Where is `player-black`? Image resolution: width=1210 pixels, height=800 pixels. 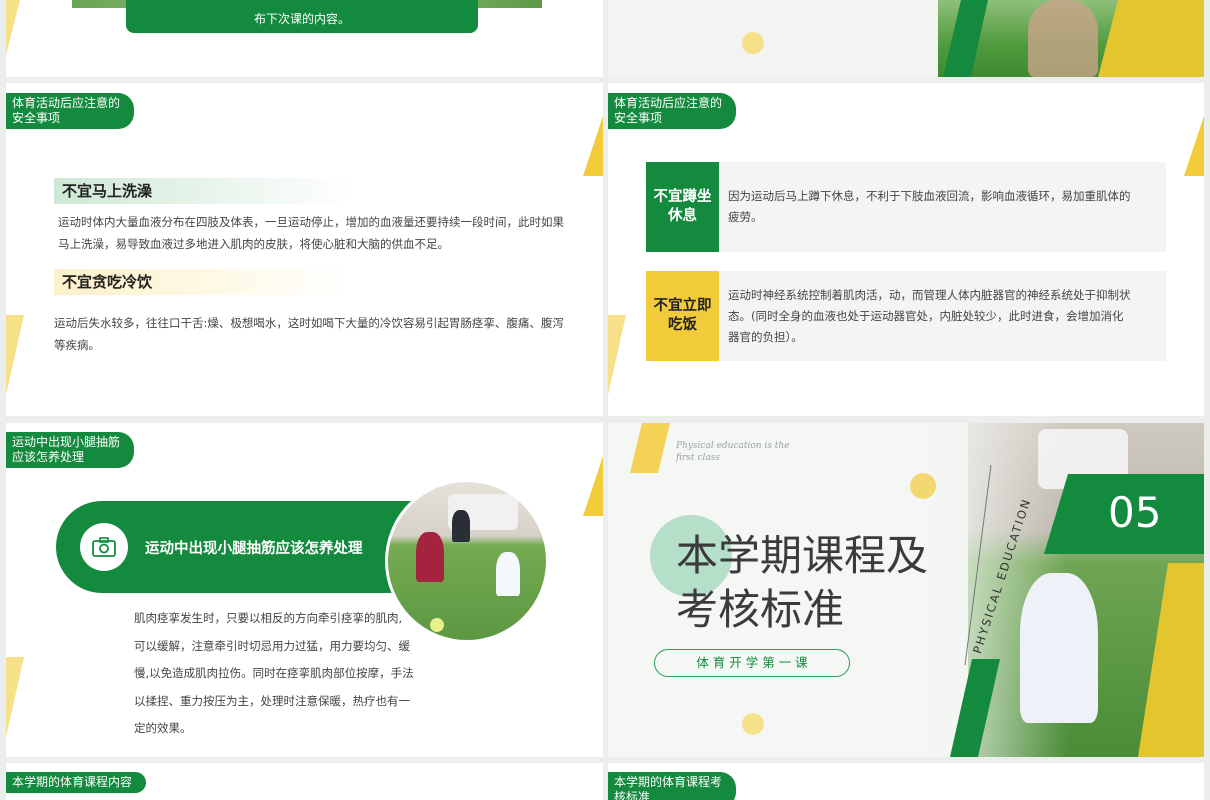
player-black is located at coordinates (461, 526).